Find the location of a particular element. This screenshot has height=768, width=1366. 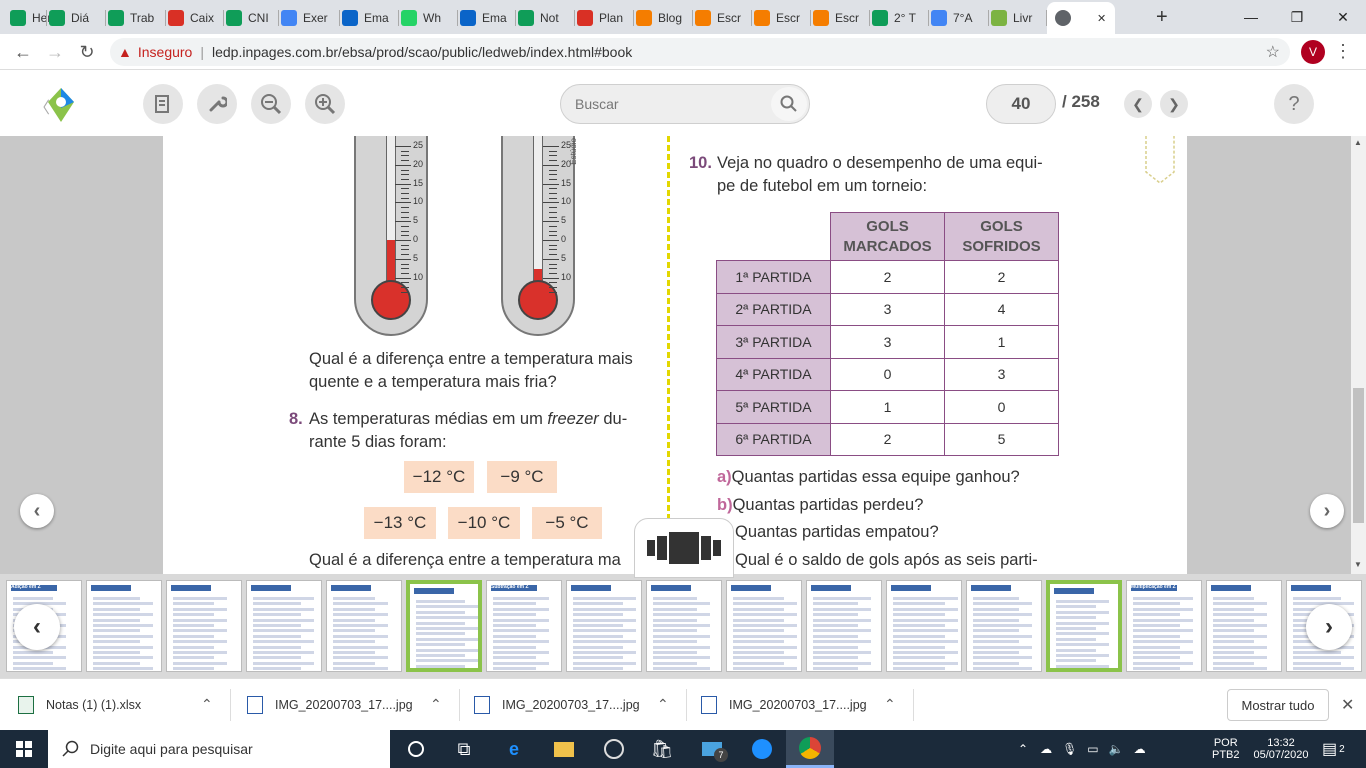

browser-tab: 2° T is located at coordinates (901, 18).